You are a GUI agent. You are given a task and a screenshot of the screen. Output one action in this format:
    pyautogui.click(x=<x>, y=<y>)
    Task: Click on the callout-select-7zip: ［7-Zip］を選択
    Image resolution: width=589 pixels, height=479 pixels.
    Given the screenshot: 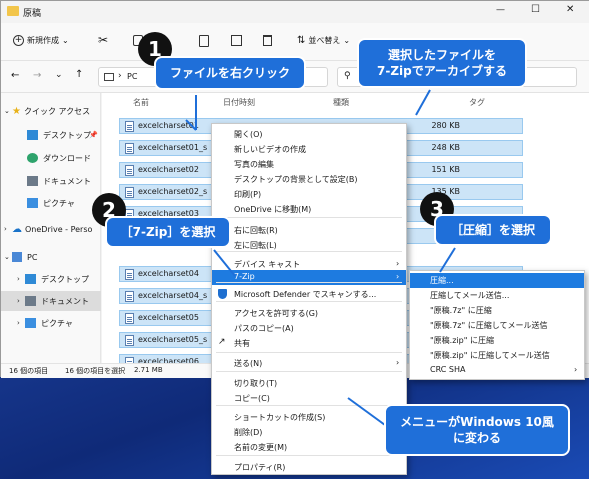 What is the action you would take?
    pyautogui.click(x=168, y=232)
    